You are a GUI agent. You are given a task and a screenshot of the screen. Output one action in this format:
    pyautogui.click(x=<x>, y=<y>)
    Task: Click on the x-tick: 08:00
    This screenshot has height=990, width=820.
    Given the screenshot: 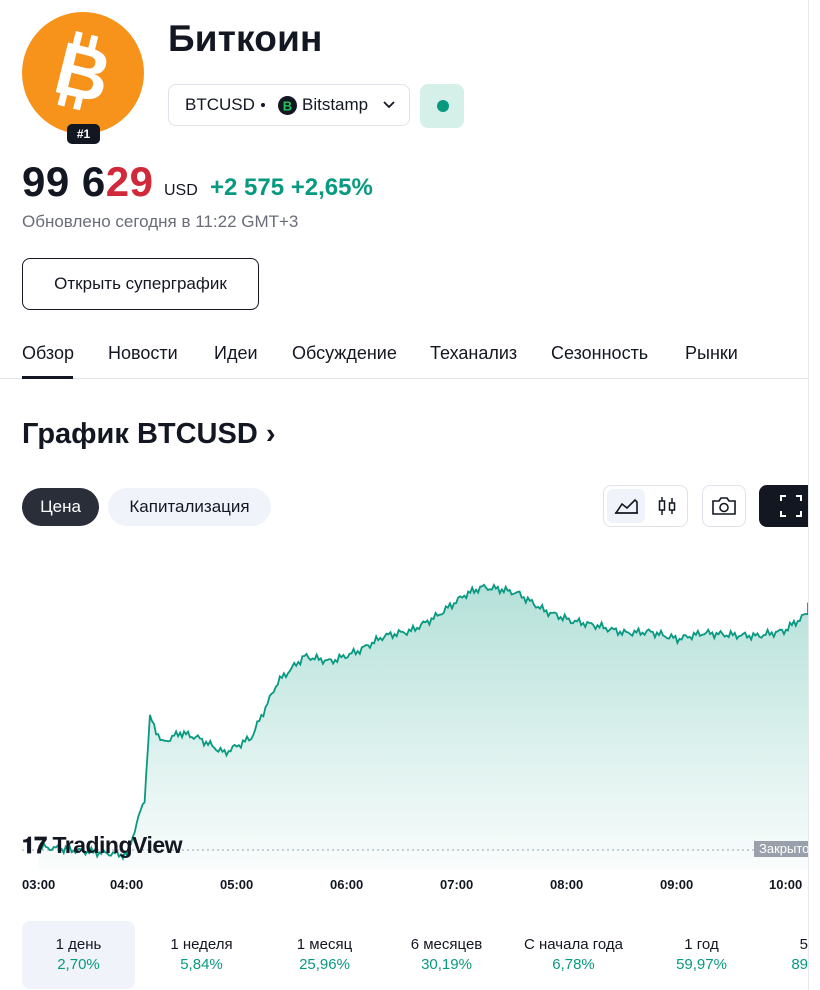 What is the action you would take?
    pyautogui.click(x=567, y=884)
    